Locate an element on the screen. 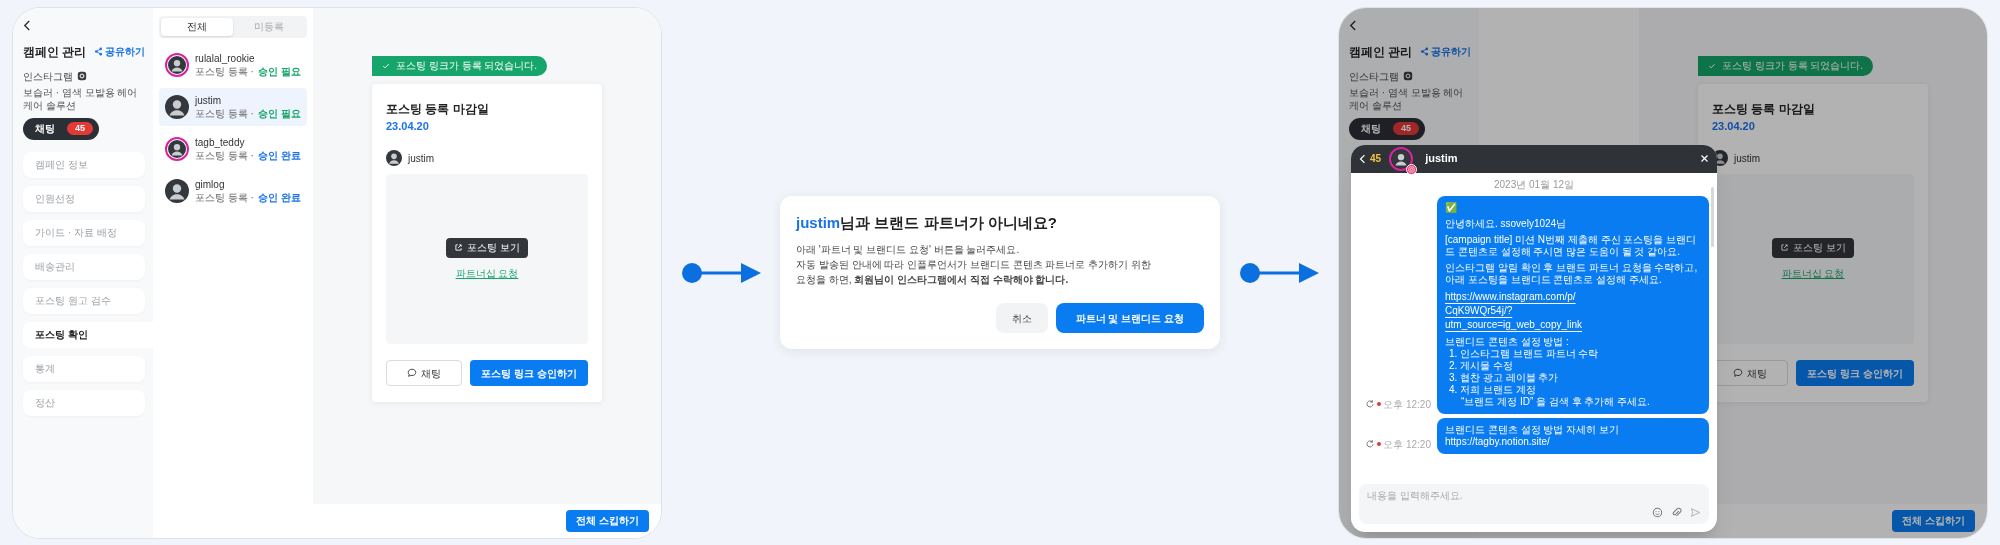 The width and height of the screenshot is (2000, 545). close-icon is located at coordinates (1704, 158).